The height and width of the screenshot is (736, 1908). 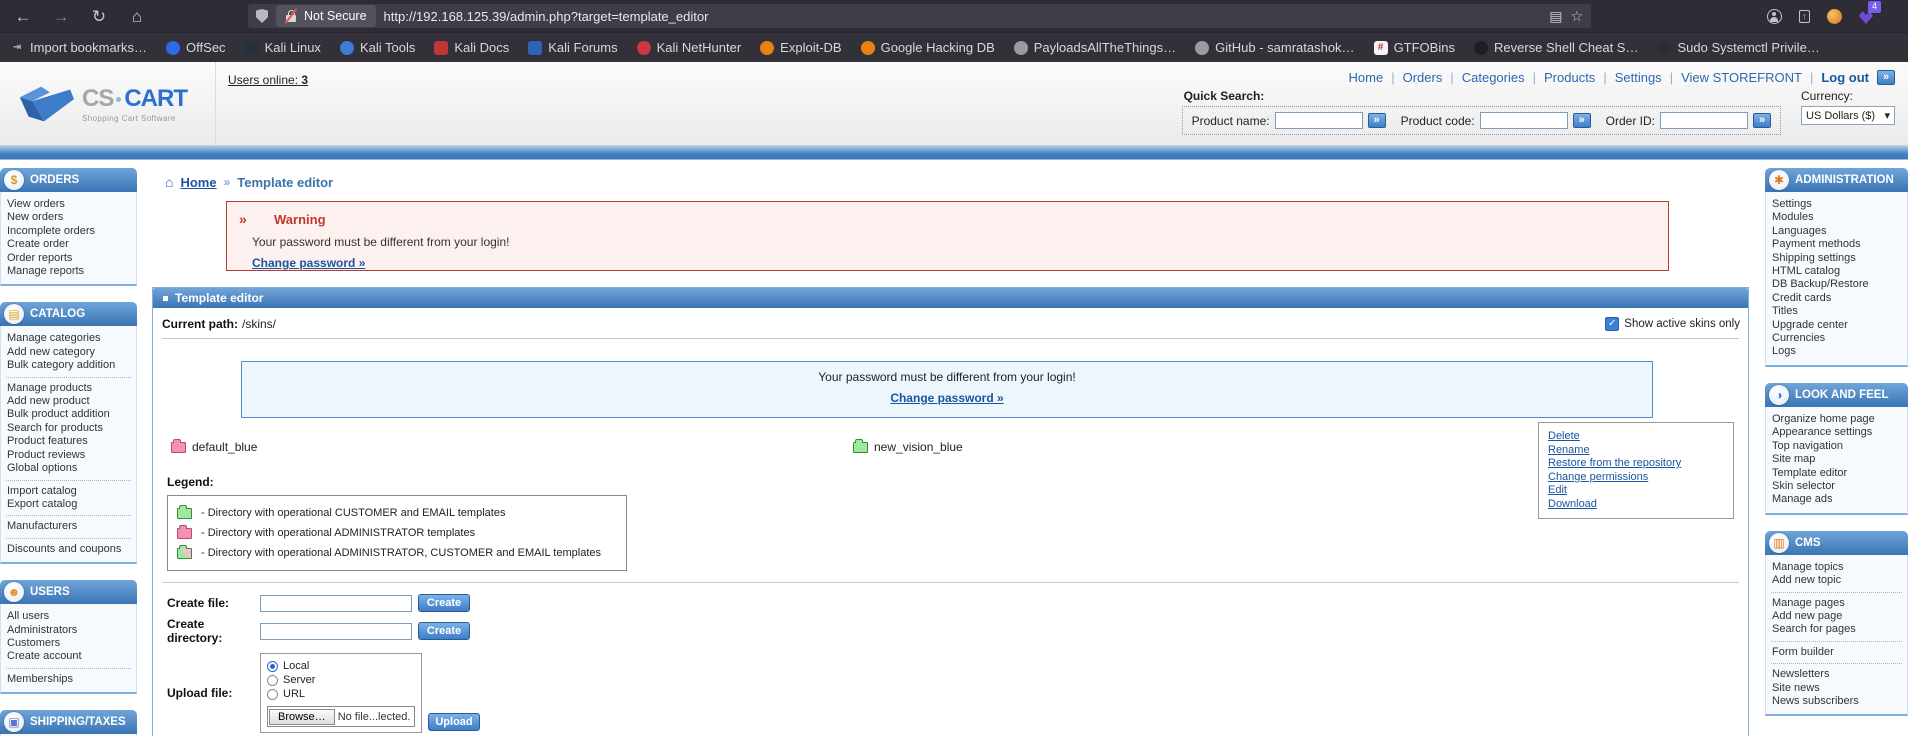 What do you see at coordinates (68, 231) in the screenshot?
I see `sidebar-item-incomplete-orders: Incomplete orders` at bounding box center [68, 231].